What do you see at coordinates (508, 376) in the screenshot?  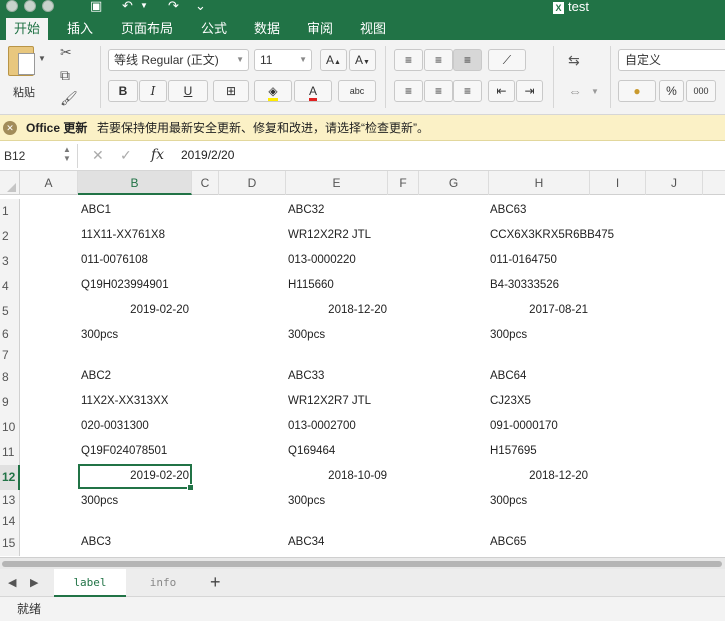 I see `cell-h8: ABC64` at bounding box center [508, 376].